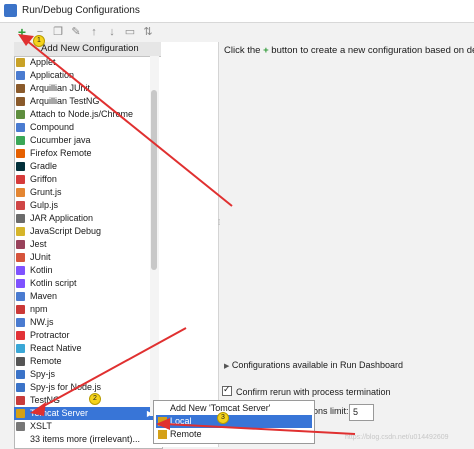  What do you see at coordinates (39, 41) in the screenshot?
I see `step-badge-1: 1` at bounding box center [39, 41].